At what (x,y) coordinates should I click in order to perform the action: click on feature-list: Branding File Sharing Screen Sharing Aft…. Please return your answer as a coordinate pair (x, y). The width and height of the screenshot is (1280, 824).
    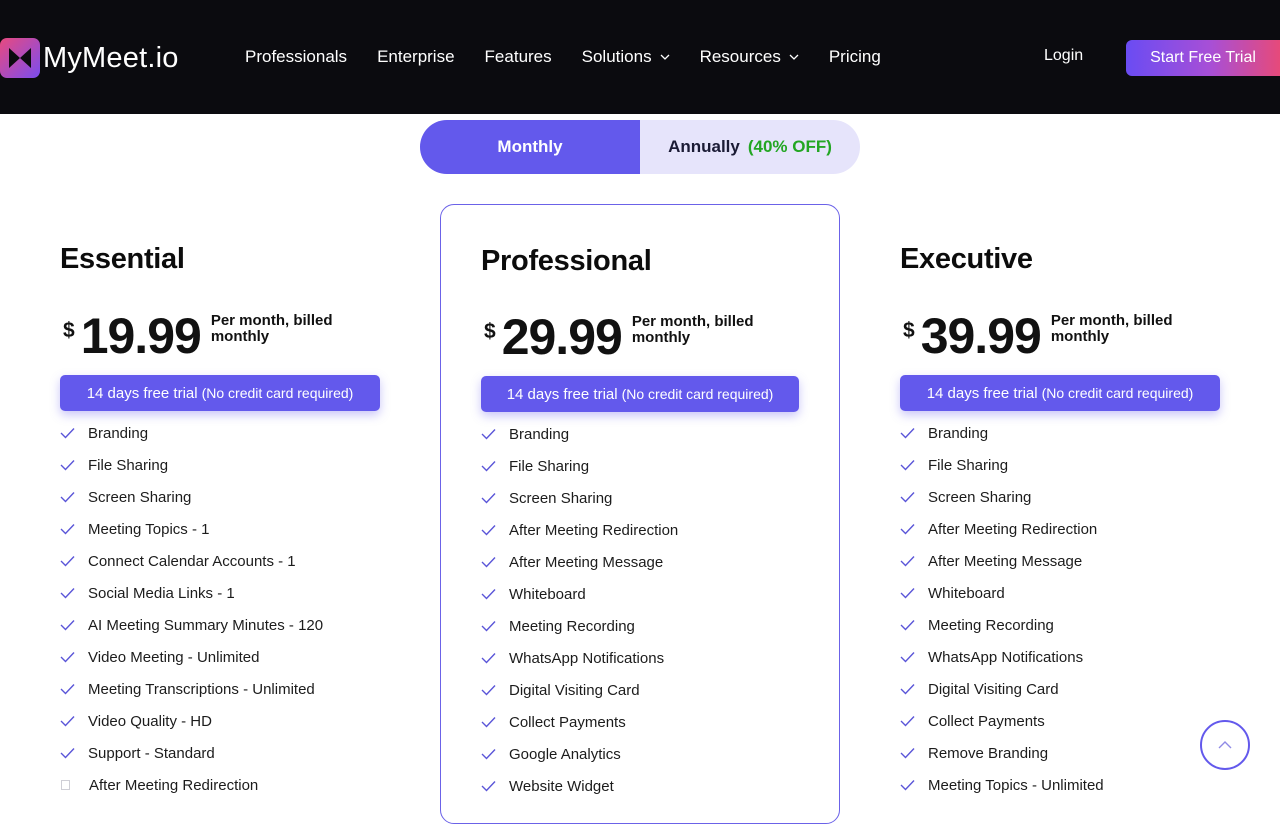
    Looking at the image, I should click on (579, 610).